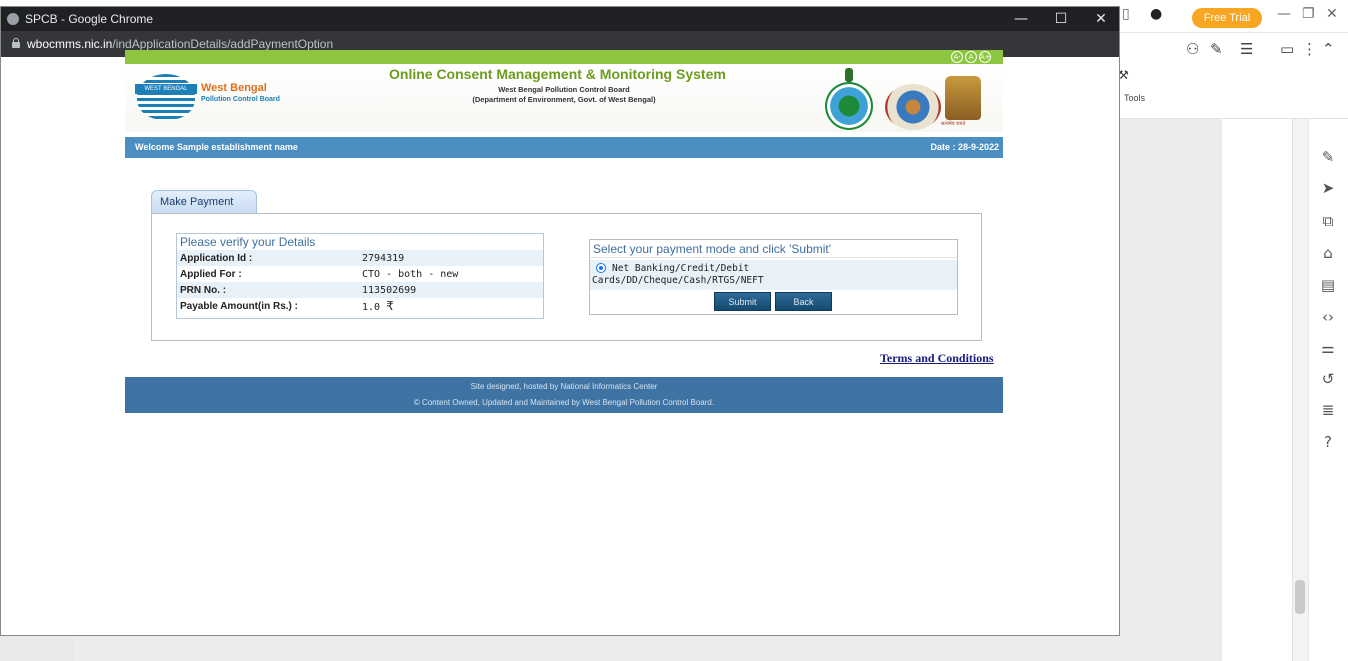  I want to click on tab-make-payment: Make Payment, so click(204, 201).